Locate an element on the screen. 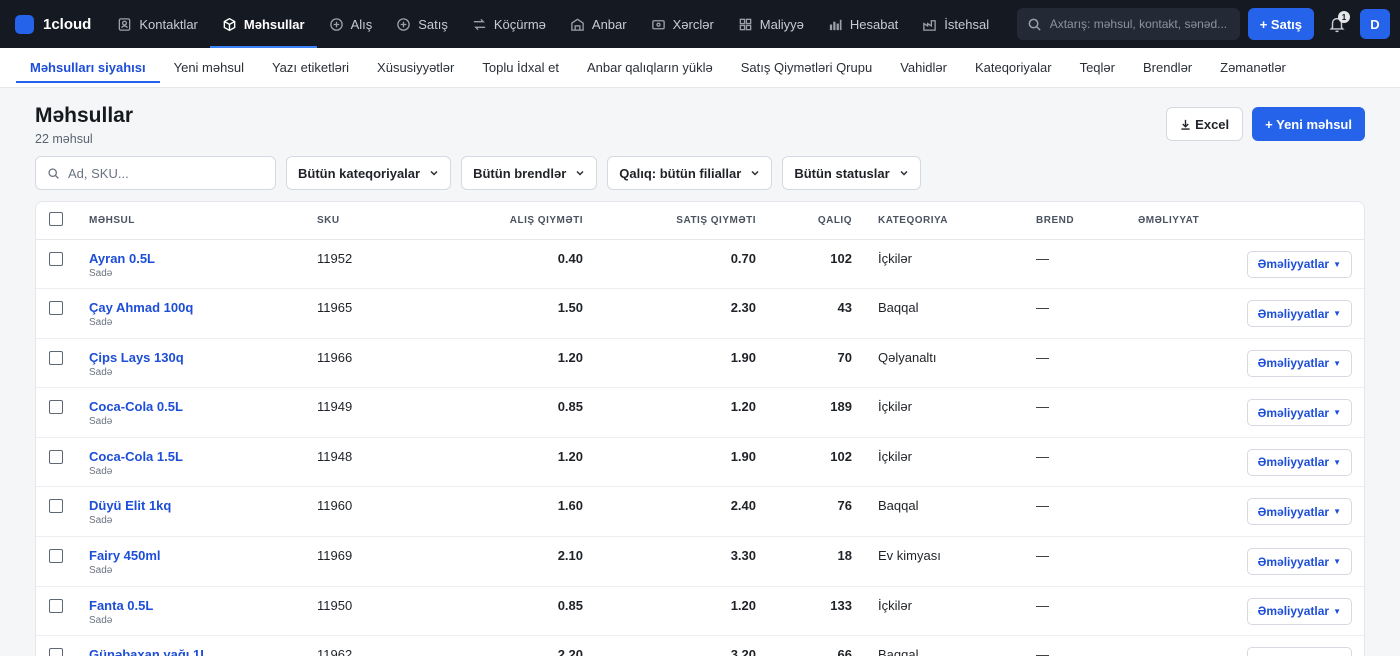  nav-item-0: Kontaktlar is located at coordinates (157, 24).